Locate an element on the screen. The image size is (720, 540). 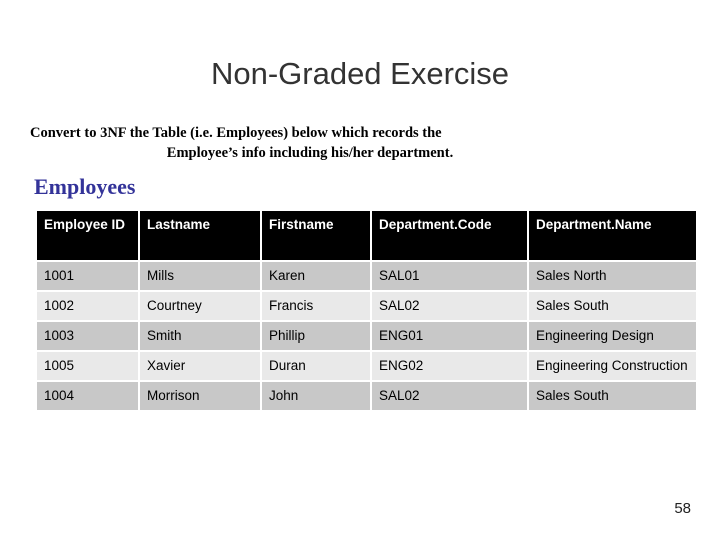
section-heading-employees: Employees is located at coordinates (85, 186).